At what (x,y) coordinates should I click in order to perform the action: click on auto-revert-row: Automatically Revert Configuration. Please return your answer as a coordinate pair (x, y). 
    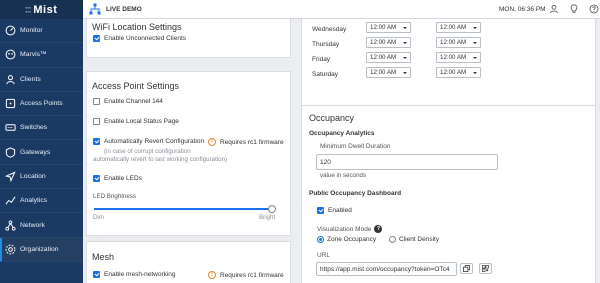
    Looking at the image, I should click on (148, 141).